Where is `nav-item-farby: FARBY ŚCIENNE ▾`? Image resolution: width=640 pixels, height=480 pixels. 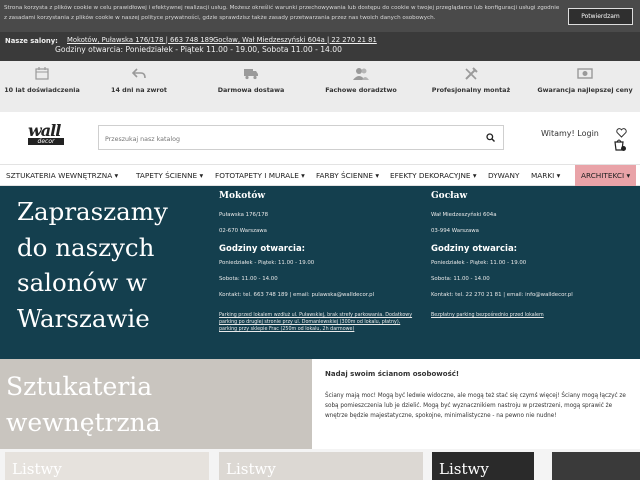 nav-item-farby: FARBY ŚCIENNE ▾ is located at coordinates (347, 175).